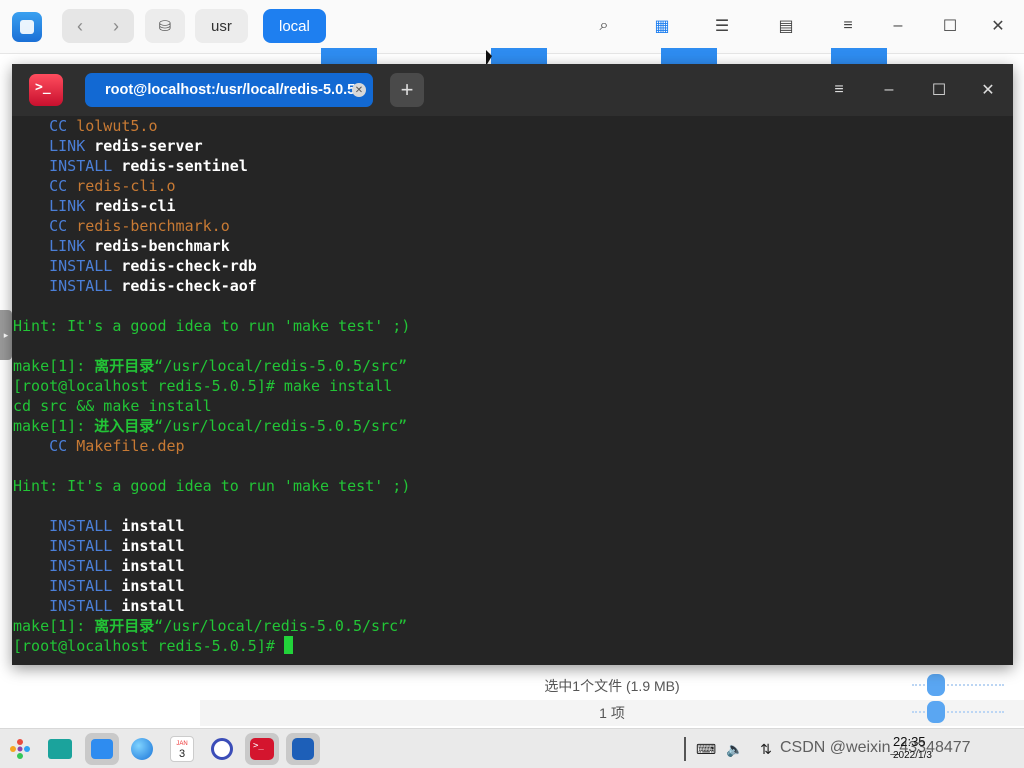 The height and width of the screenshot is (768, 1024). I want to click on terminal-tab-title: root@localhost:/usr/local/redis-5.0.5, so click(230, 90).